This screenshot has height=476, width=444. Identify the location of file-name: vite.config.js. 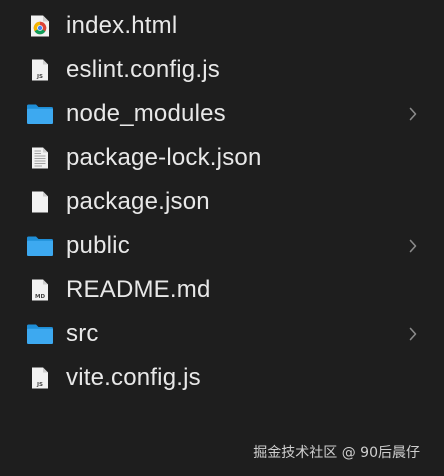
(133, 377).